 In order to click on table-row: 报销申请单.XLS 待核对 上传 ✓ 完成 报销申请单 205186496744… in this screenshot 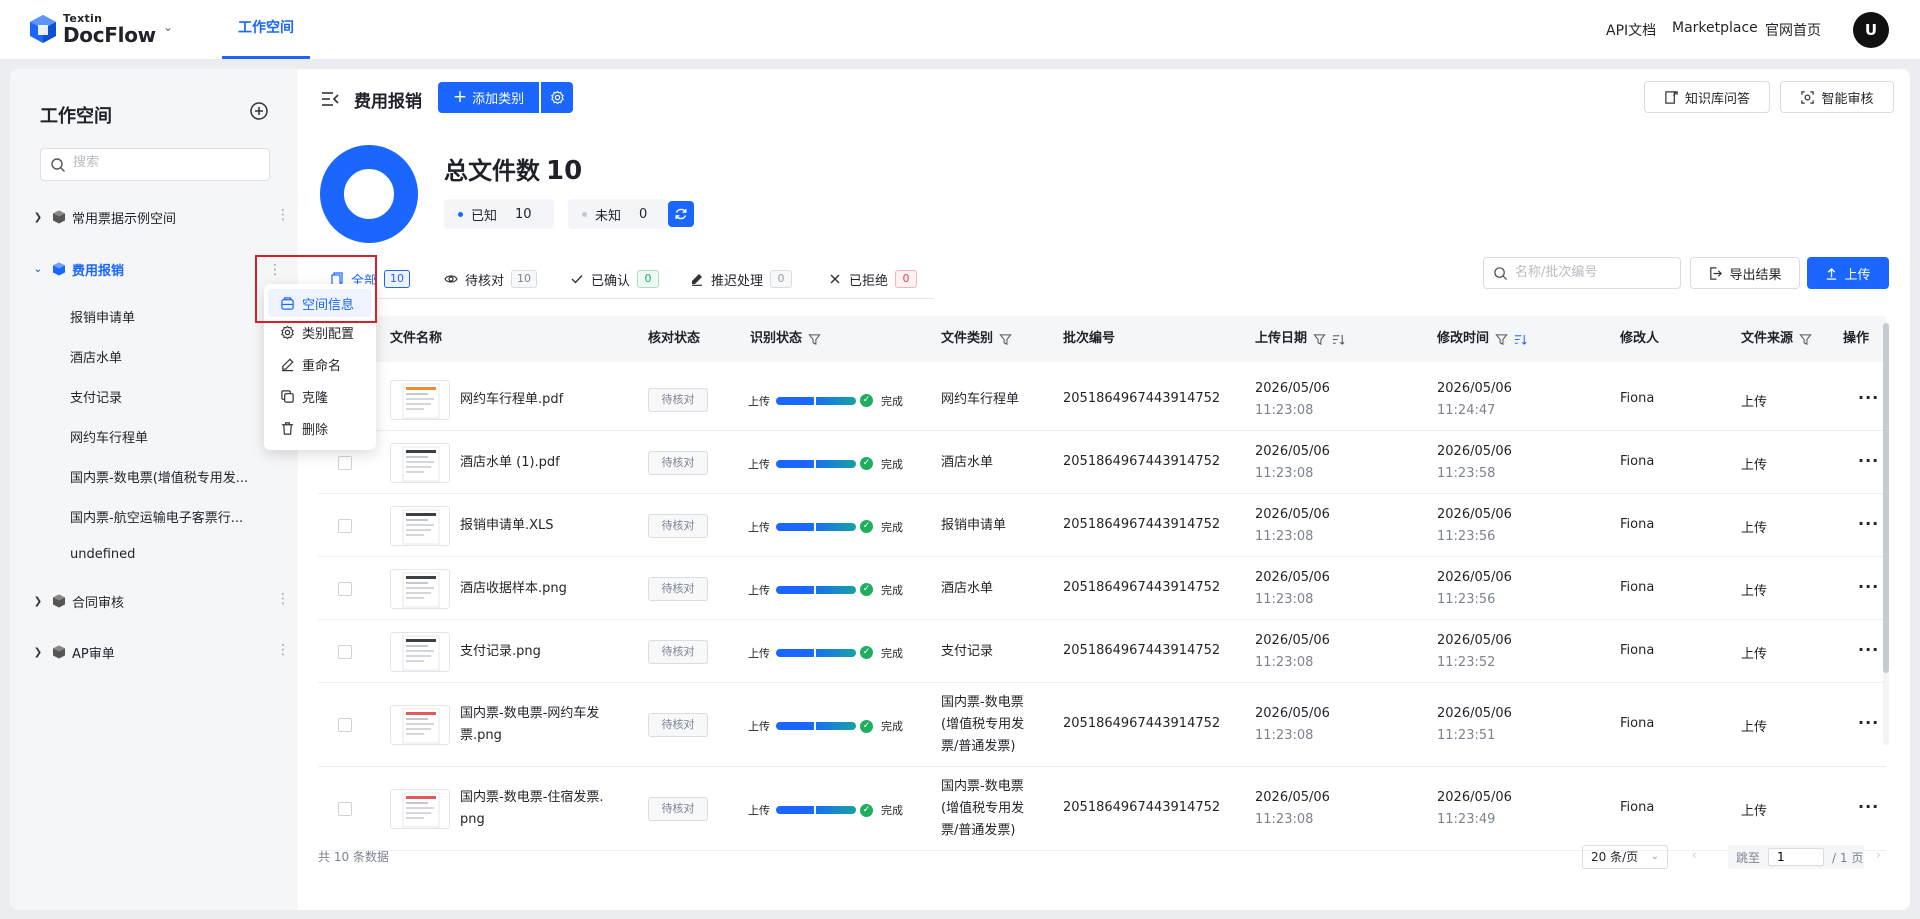, I will do `click(1102, 525)`.